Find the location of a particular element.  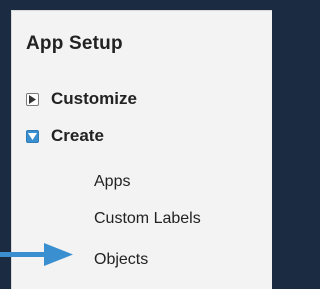

tree-child-custom-labels: Custom Labels is located at coordinates (147, 219).